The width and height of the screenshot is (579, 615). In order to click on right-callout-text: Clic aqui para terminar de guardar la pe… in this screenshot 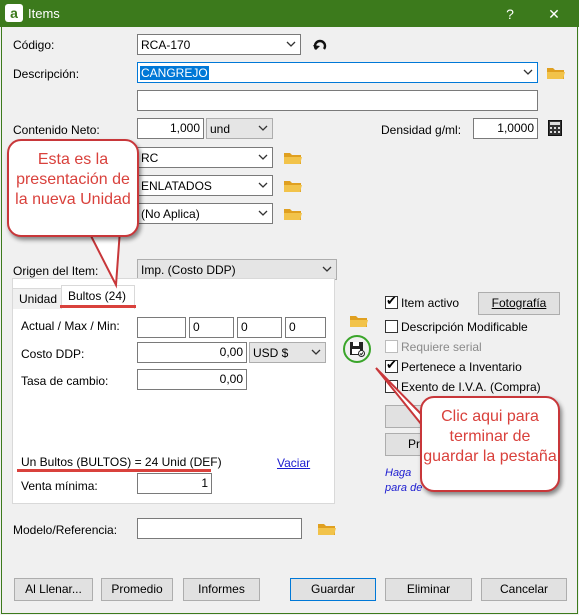, I will do `click(490, 436)`.